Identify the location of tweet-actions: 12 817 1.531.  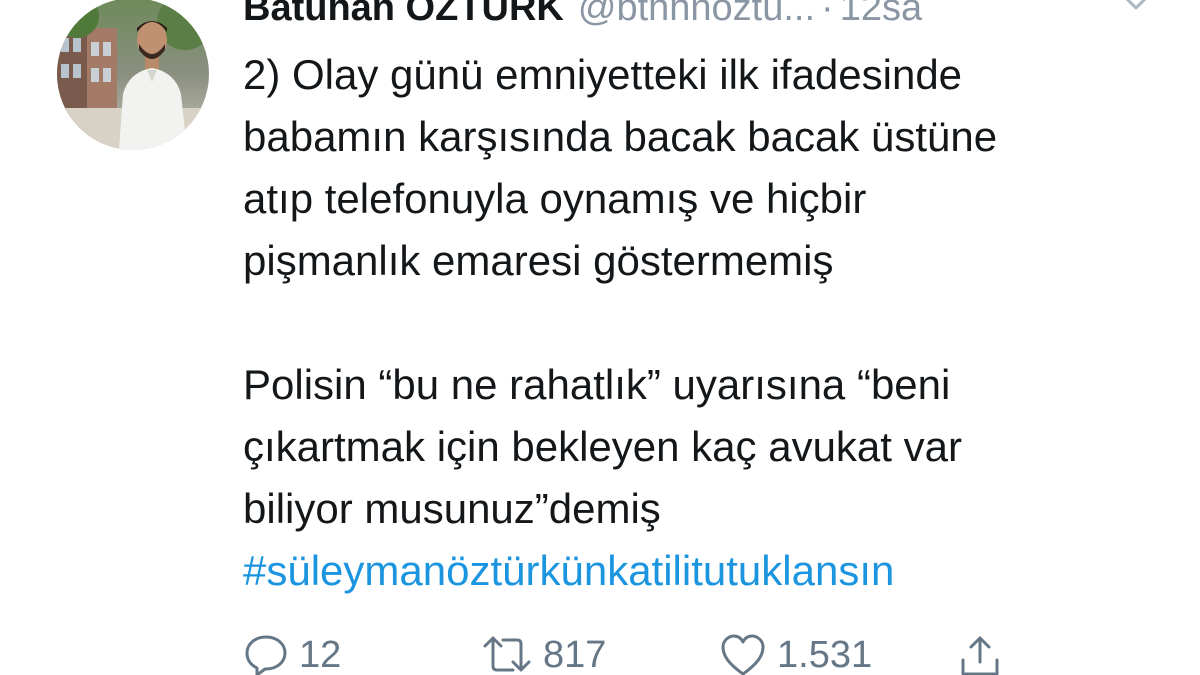
(693, 652).